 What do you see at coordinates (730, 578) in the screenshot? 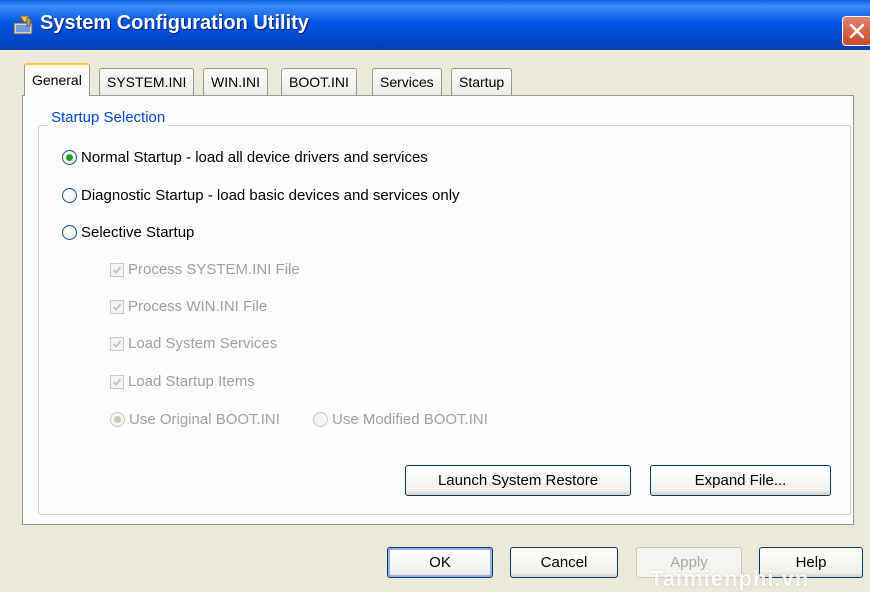
I see `watermark: Taimienphi.vn` at bounding box center [730, 578].